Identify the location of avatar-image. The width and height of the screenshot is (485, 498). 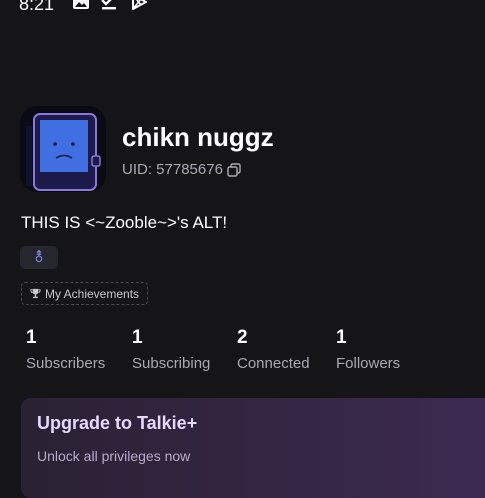
(63, 149).